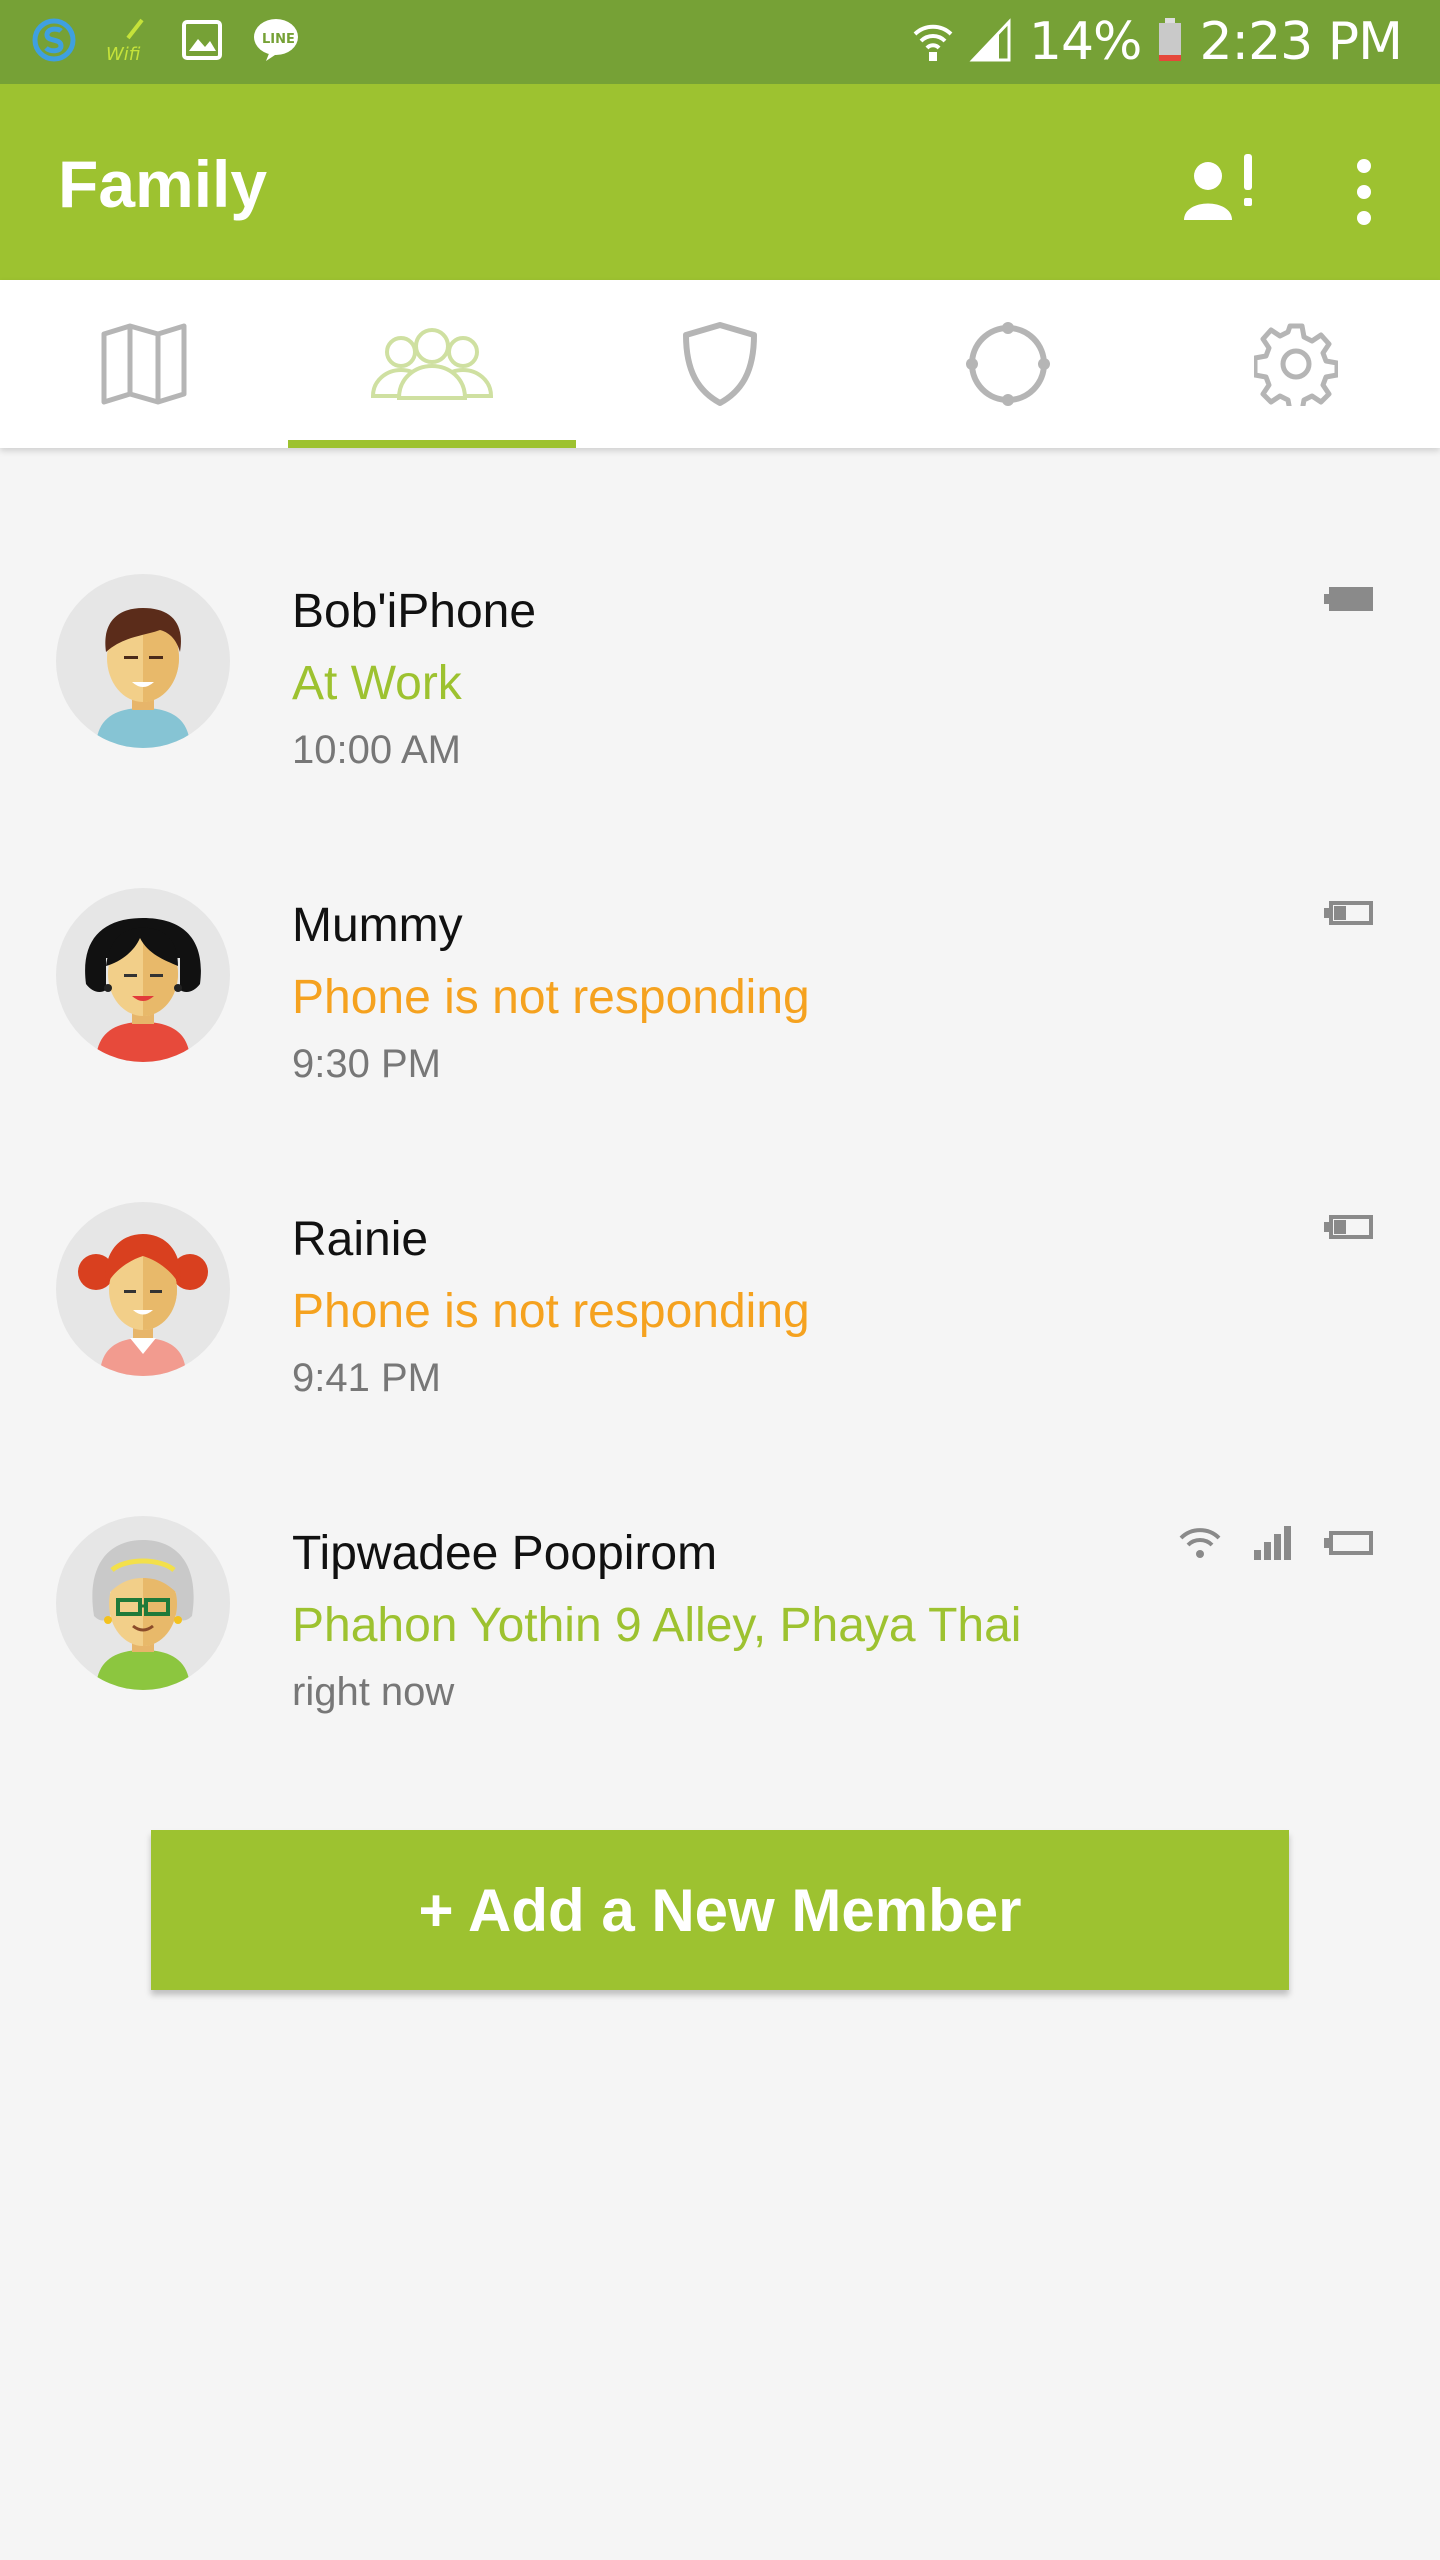  What do you see at coordinates (128, 40) in the screenshot?
I see `wifi-app-icon: Wifi` at bounding box center [128, 40].